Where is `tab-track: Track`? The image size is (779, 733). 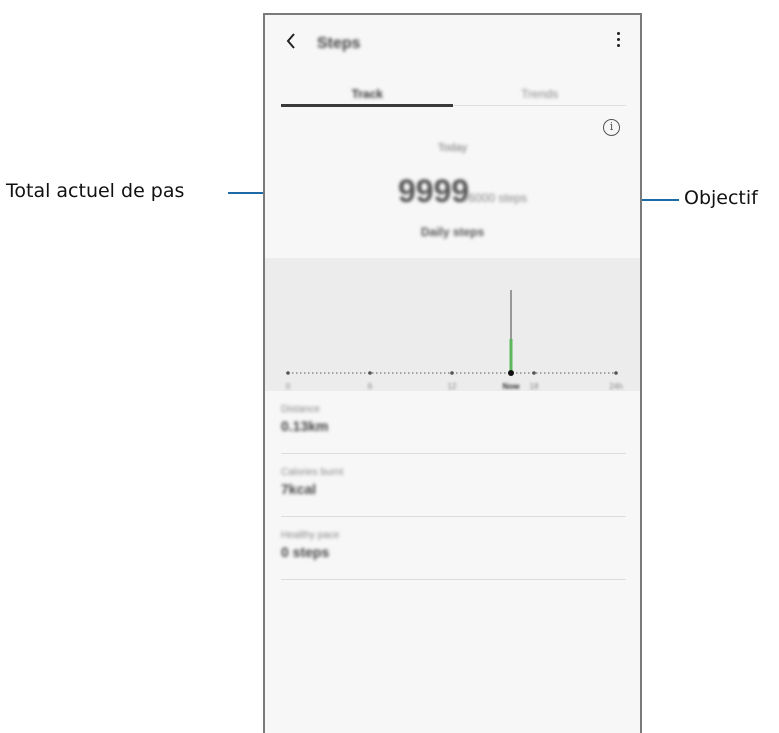
tab-track: Track is located at coordinates (367, 101).